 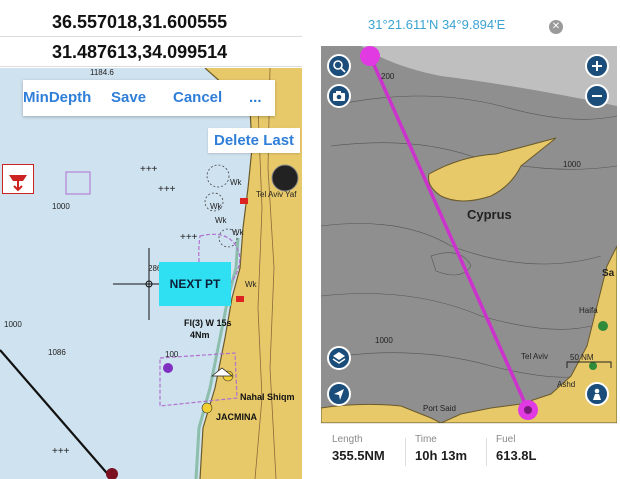 What do you see at coordinates (128, 97) in the screenshot?
I see `save-button: Save` at bounding box center [128, 97].